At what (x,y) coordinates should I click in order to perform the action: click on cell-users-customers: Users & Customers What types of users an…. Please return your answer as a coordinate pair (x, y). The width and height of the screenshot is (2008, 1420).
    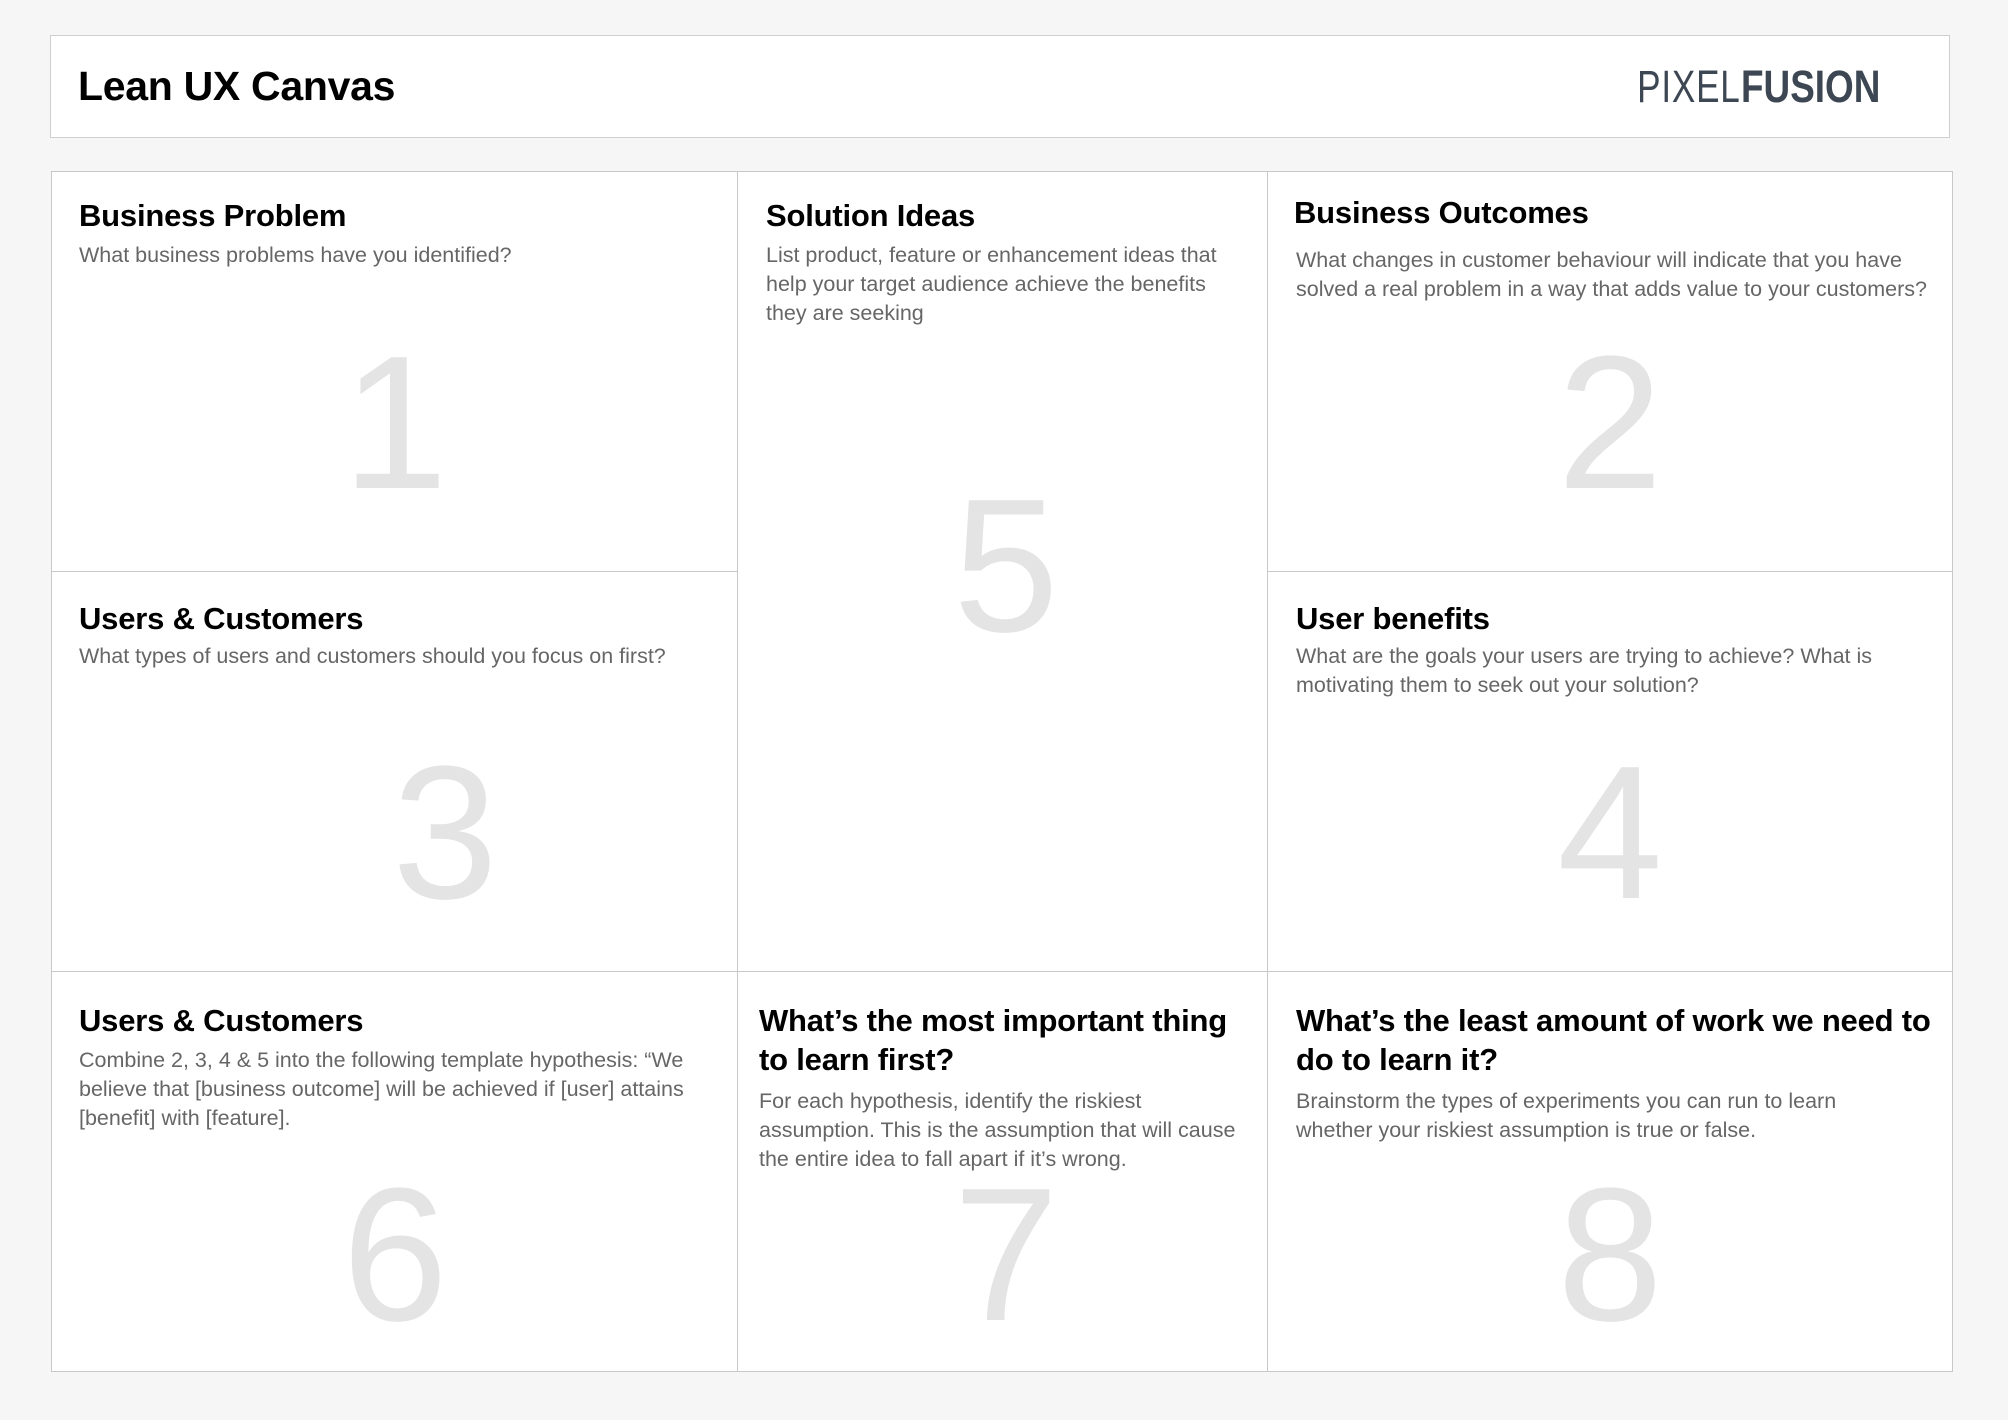
    Looking at the image, I should click on (394, 771).